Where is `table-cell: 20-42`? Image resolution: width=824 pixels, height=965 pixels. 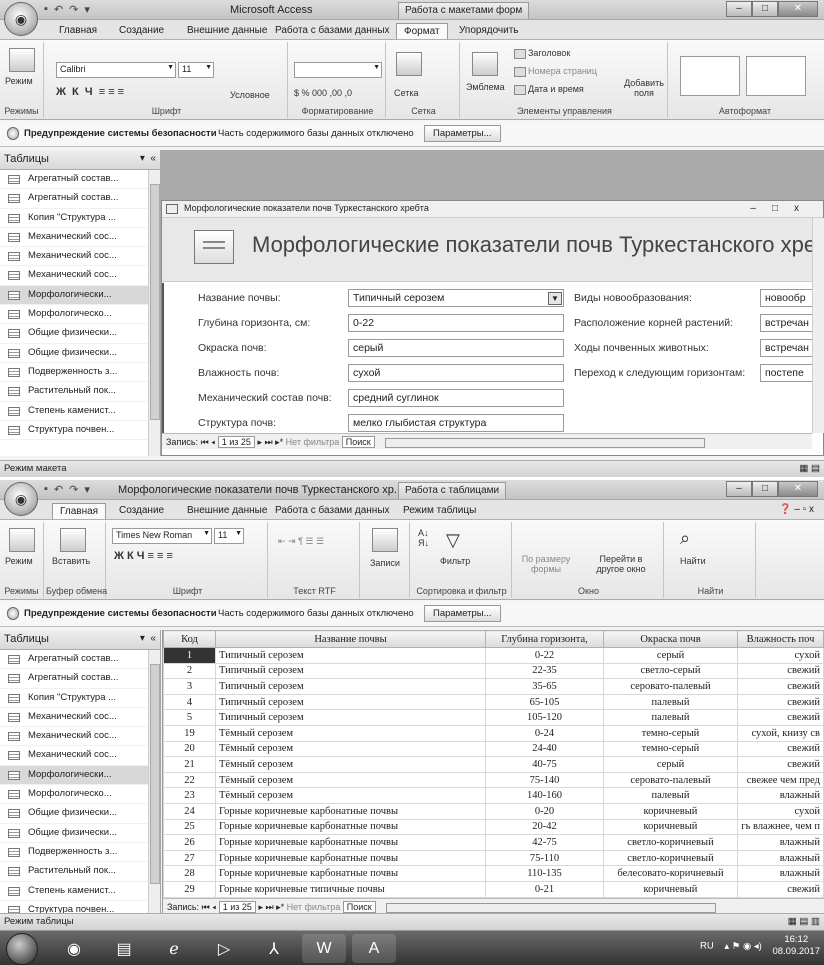 table-cell: 20-42 is located at coordinates (544, 827).